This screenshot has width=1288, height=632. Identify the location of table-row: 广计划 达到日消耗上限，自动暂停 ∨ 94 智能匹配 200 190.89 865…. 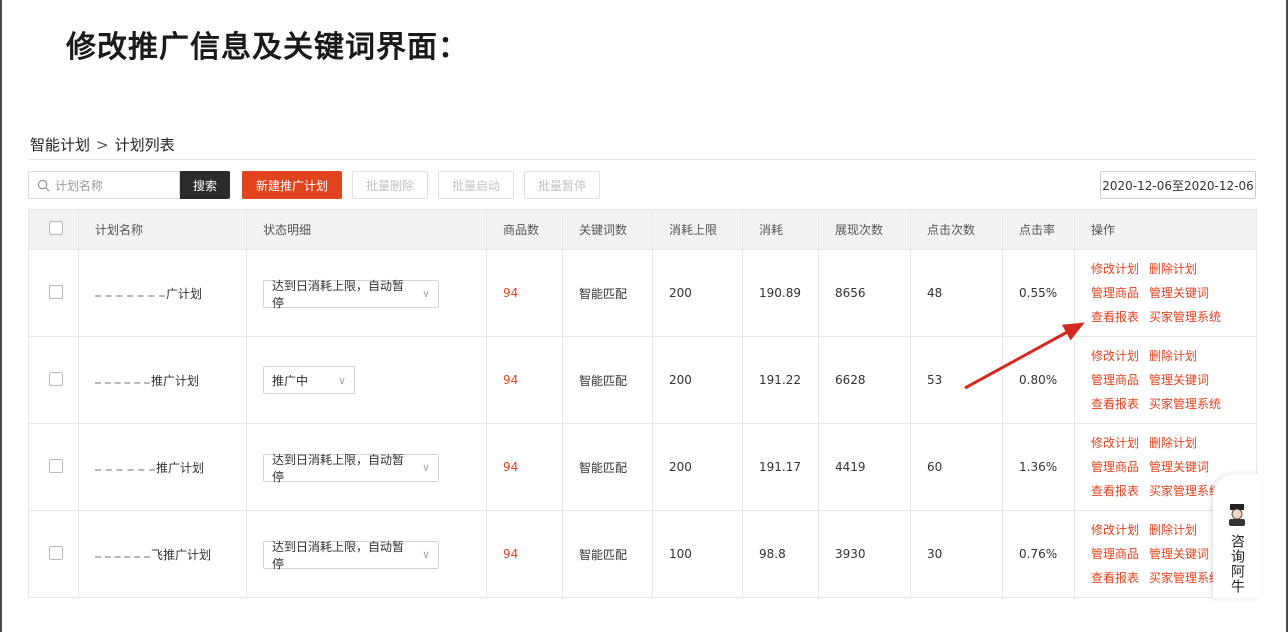
(642, 293).